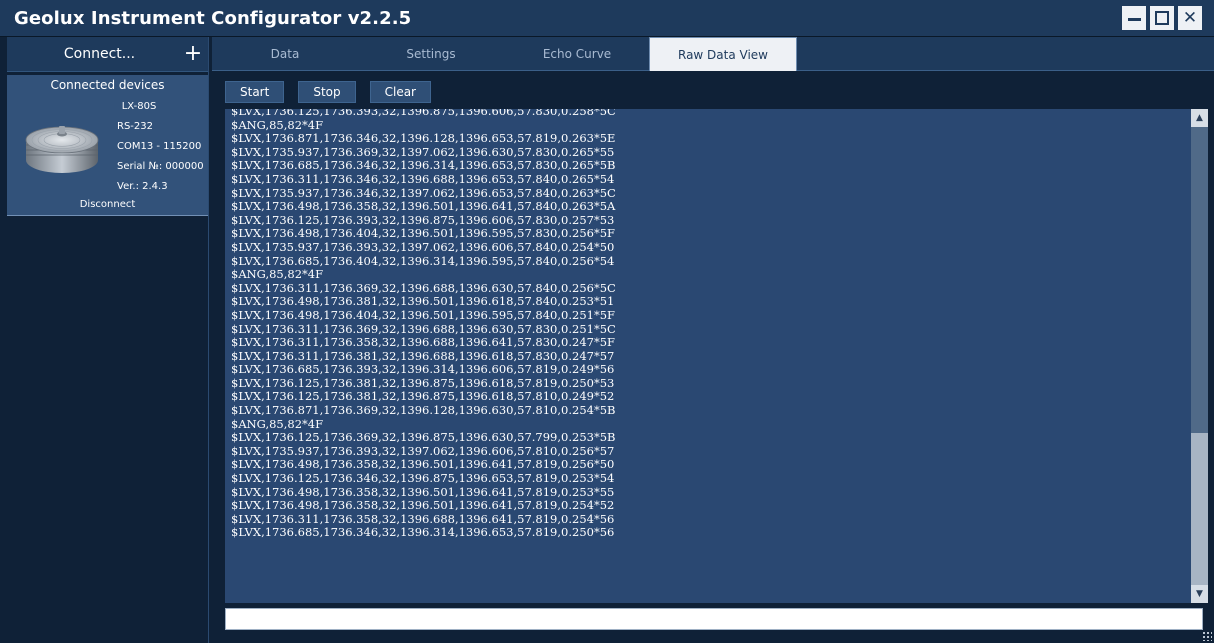 The height and width of the screenshot is (643, 1214). I want to click on device-model: LX-80S, so click(139, 106).